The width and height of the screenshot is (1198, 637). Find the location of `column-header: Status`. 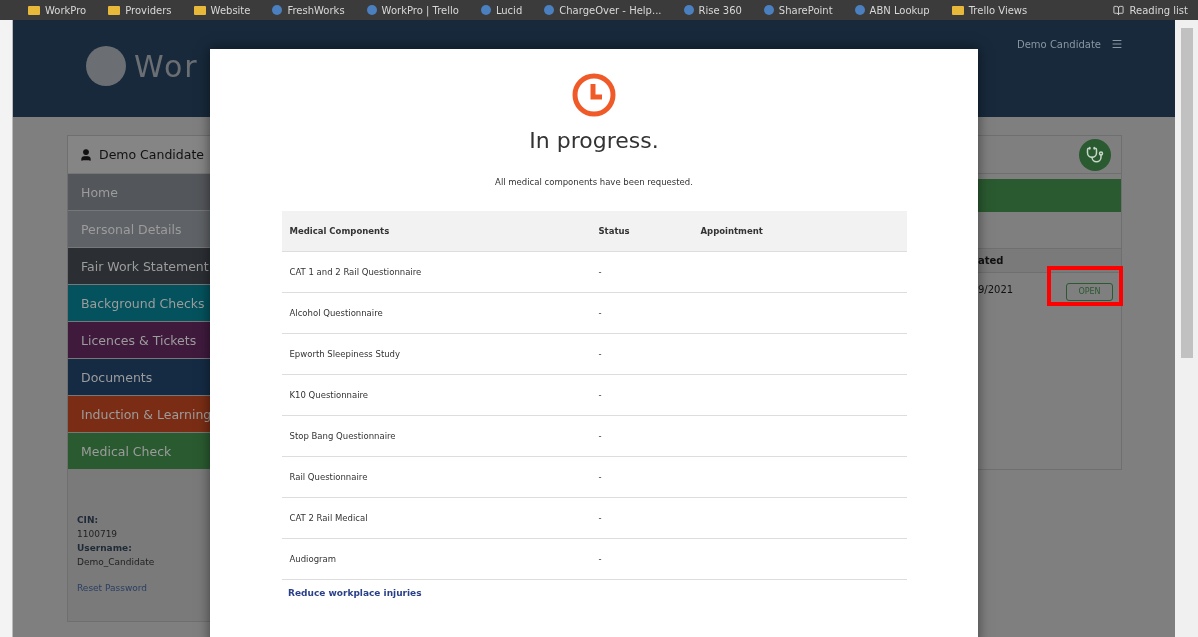

column-header: Status is located at coordinates (614, 231).